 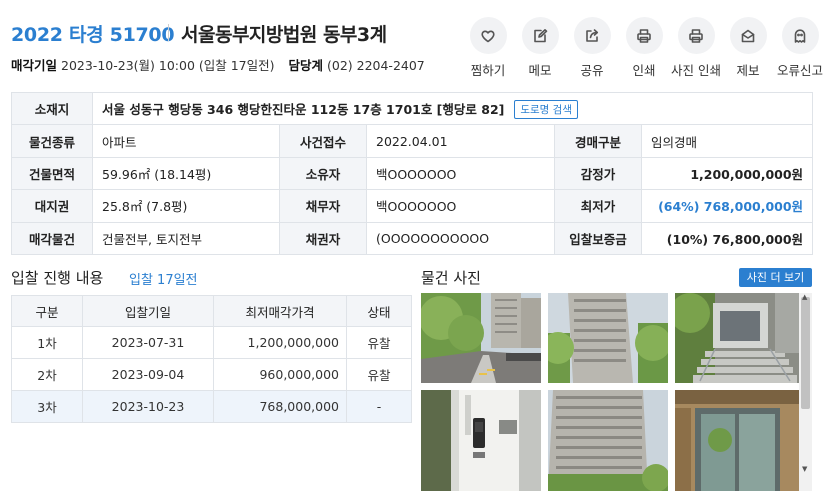 I want to click on ghost-icon, so click(x=800, y=35).